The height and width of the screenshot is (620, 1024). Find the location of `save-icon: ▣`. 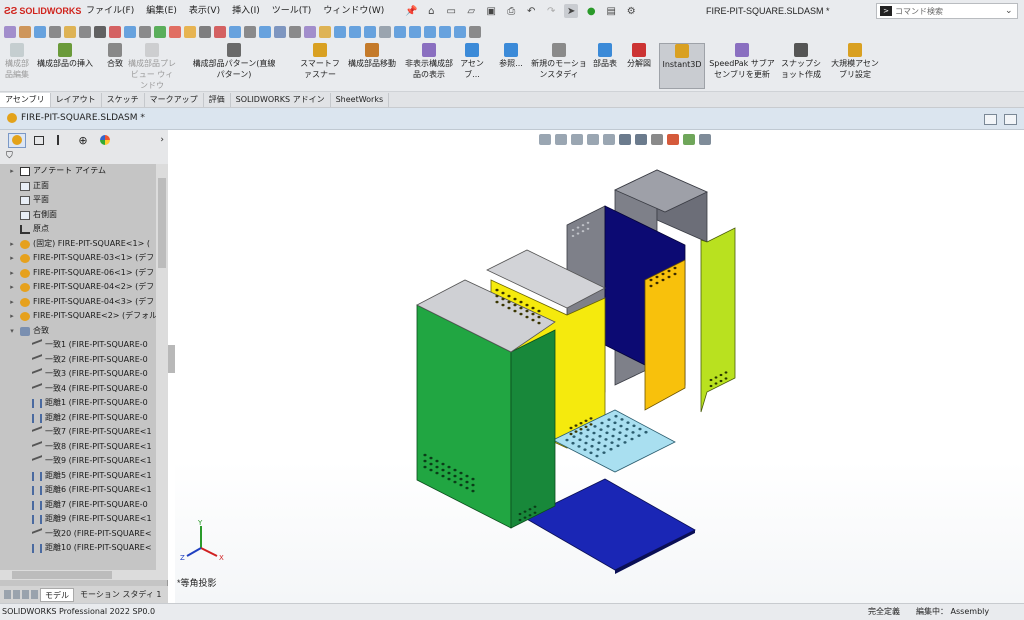

save-icon: ▣ is located at coordinates (491, 11).